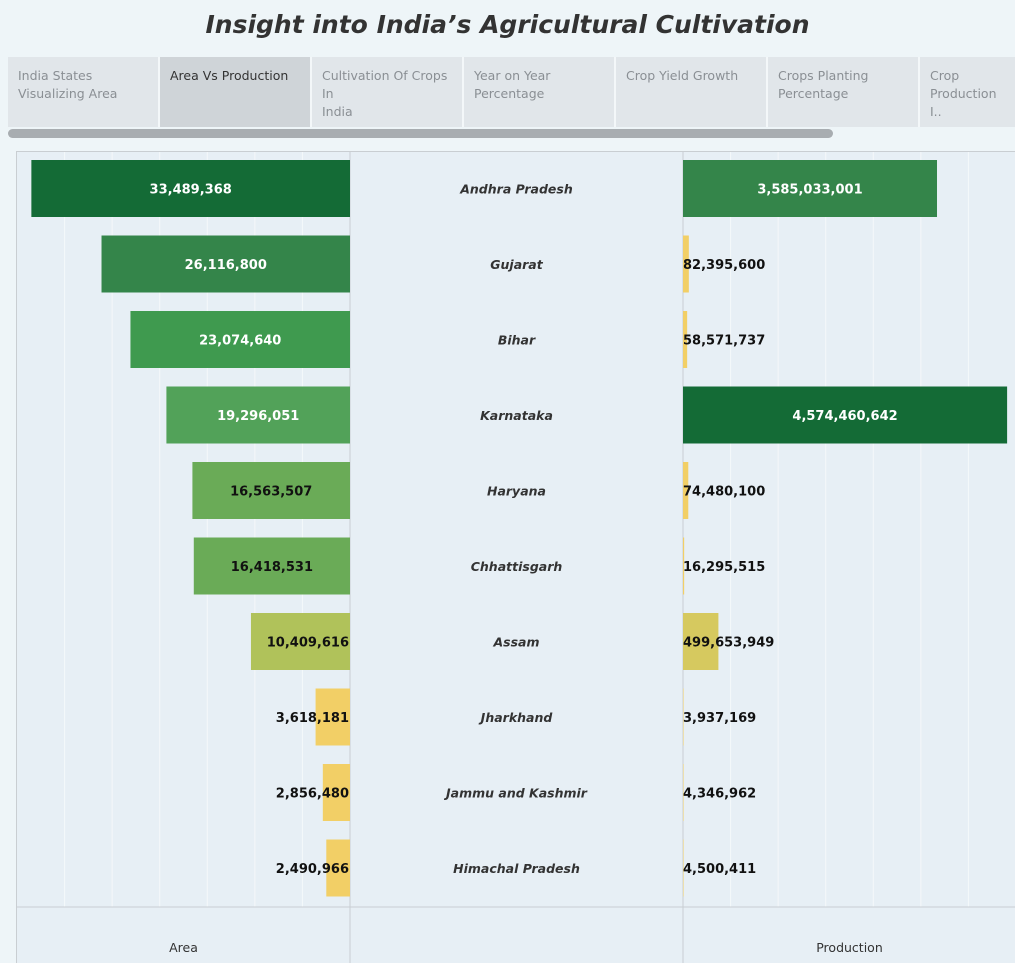 The image size is (1015, 963). I want to click on production-data-label: 58,571,737, so click(724, 341).